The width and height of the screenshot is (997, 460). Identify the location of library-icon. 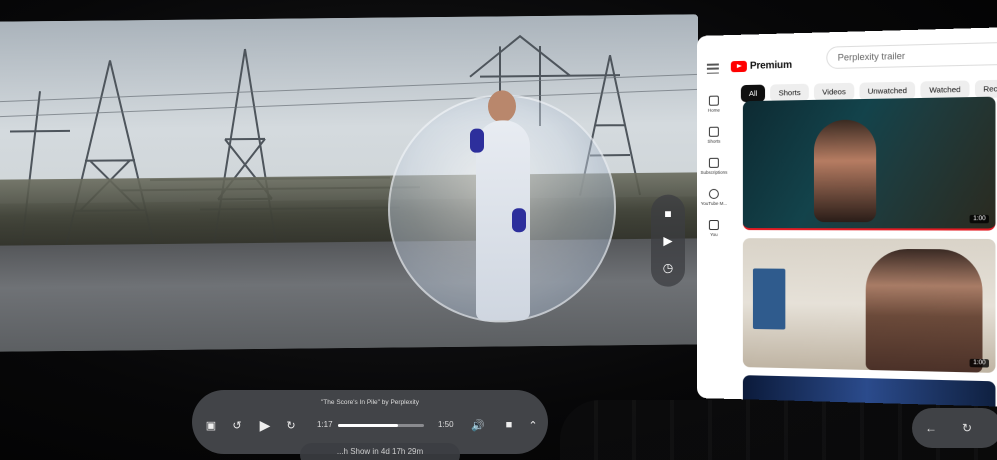
(714, 225).